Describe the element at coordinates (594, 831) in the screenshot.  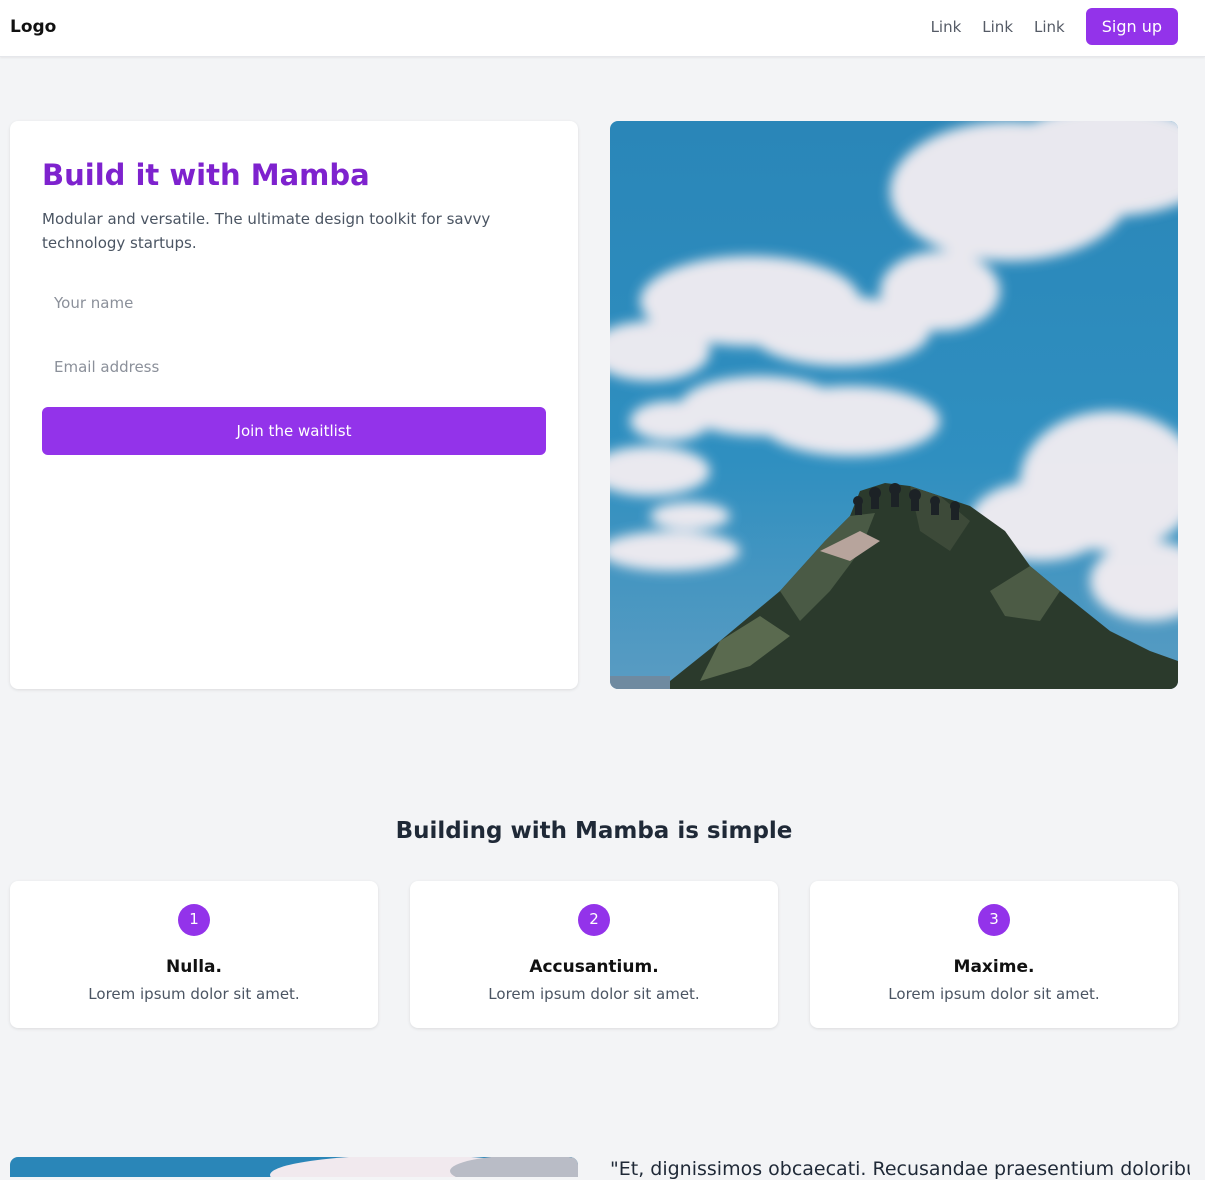
I see `steps-section-title: Building with Mamba is simple` at that location.